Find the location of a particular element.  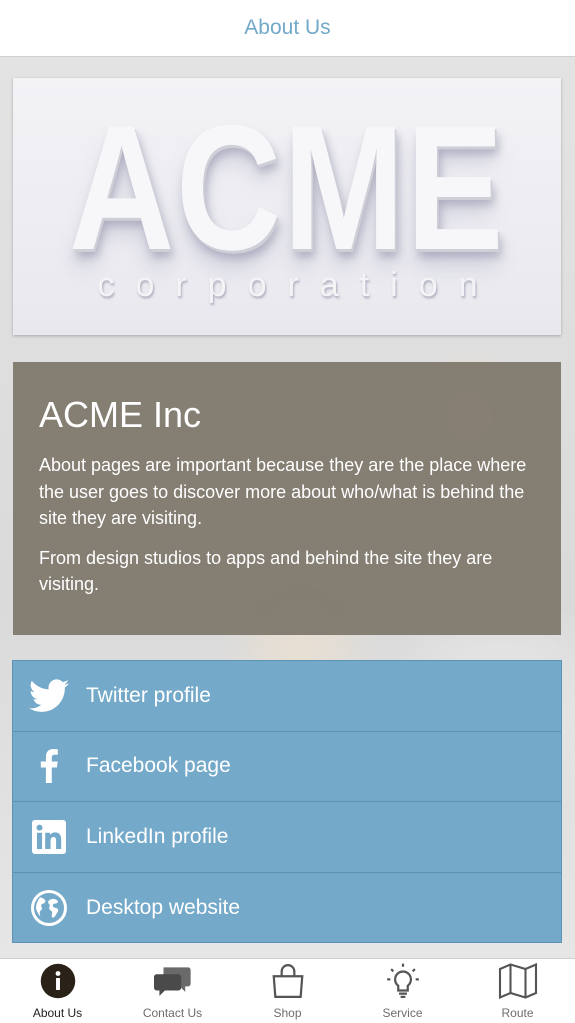

tab-label: Route is located at coordinates (517, 1013).